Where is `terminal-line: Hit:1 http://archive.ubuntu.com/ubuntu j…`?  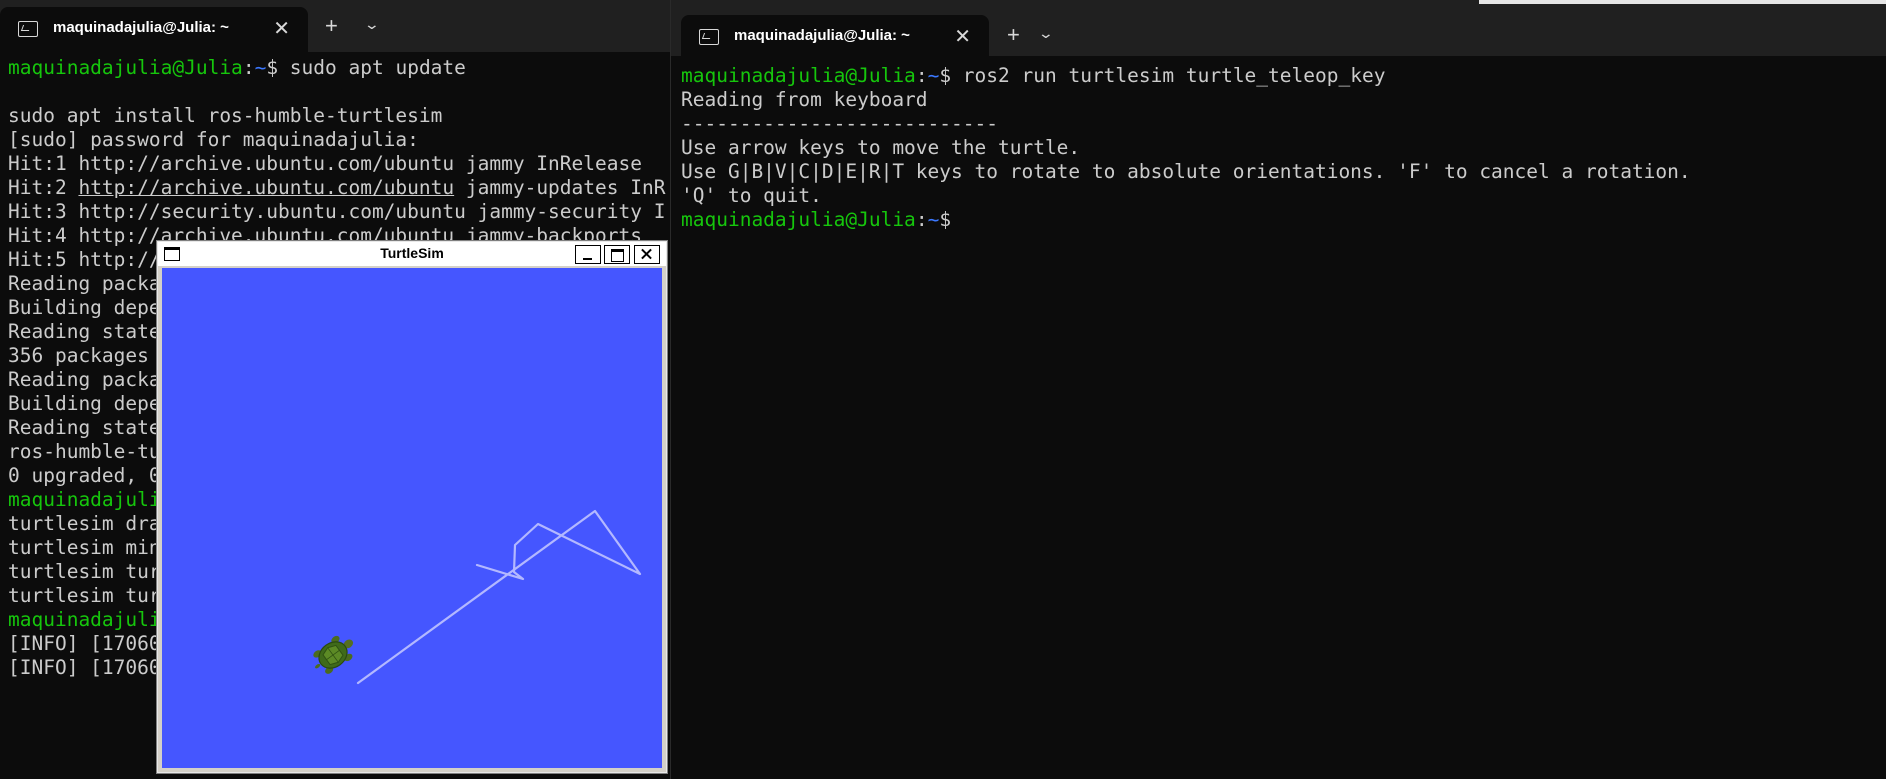 terminal-line: Hit:1 http://archive.ubuntu.com/ubuntu j… is located at coordinates (325, 163).